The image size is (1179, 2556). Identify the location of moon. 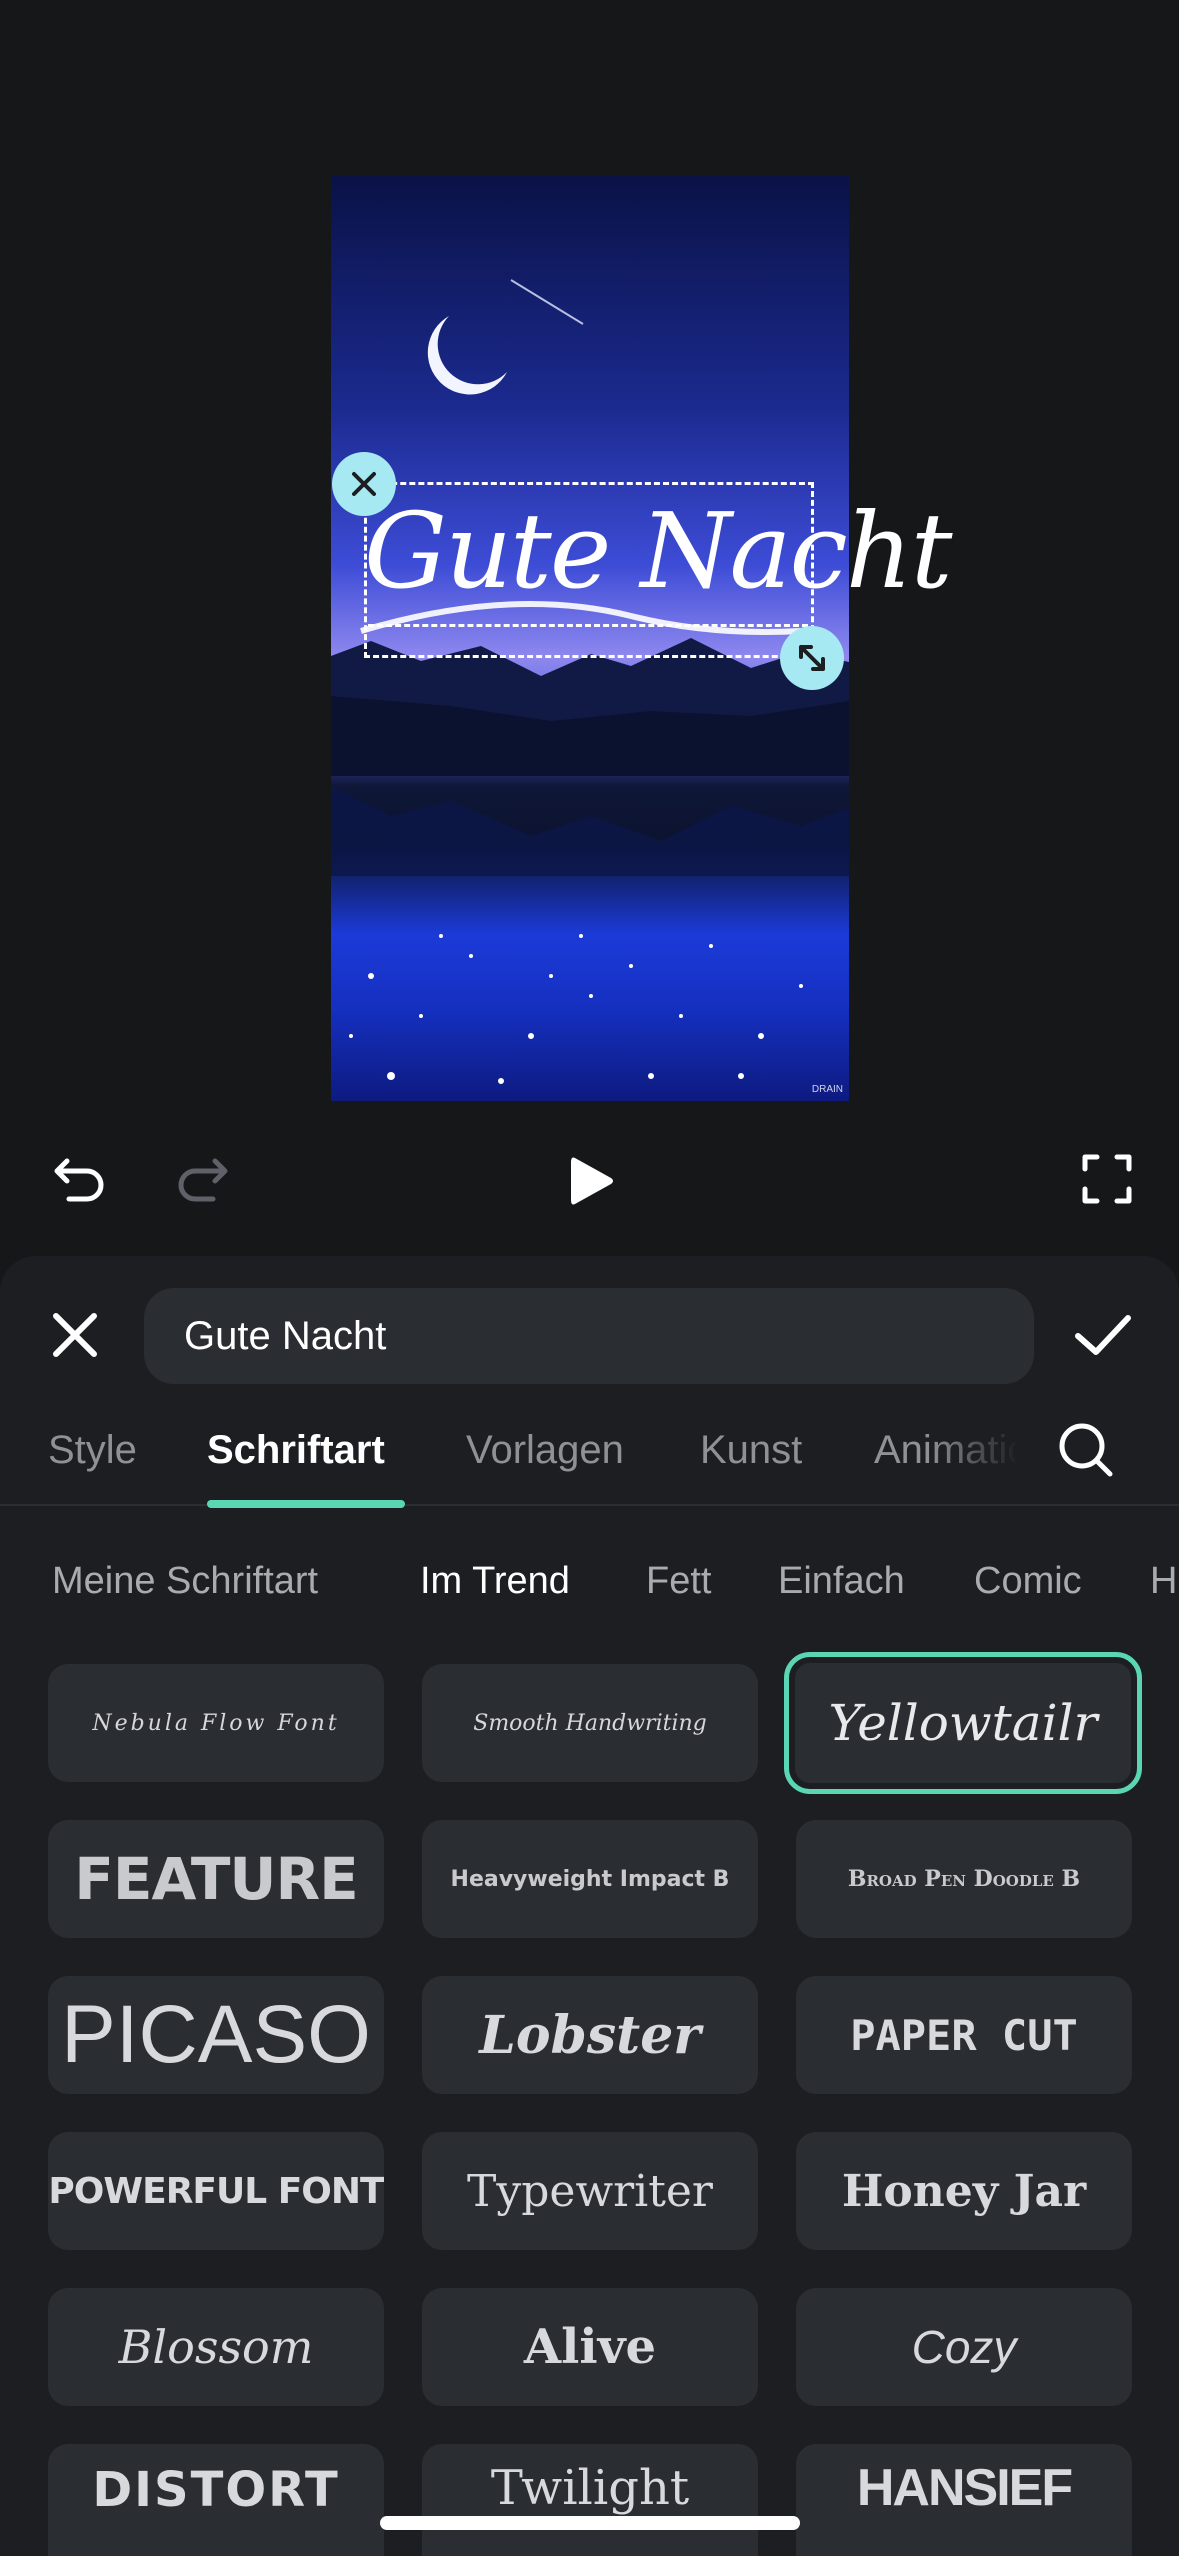
(467, 355).